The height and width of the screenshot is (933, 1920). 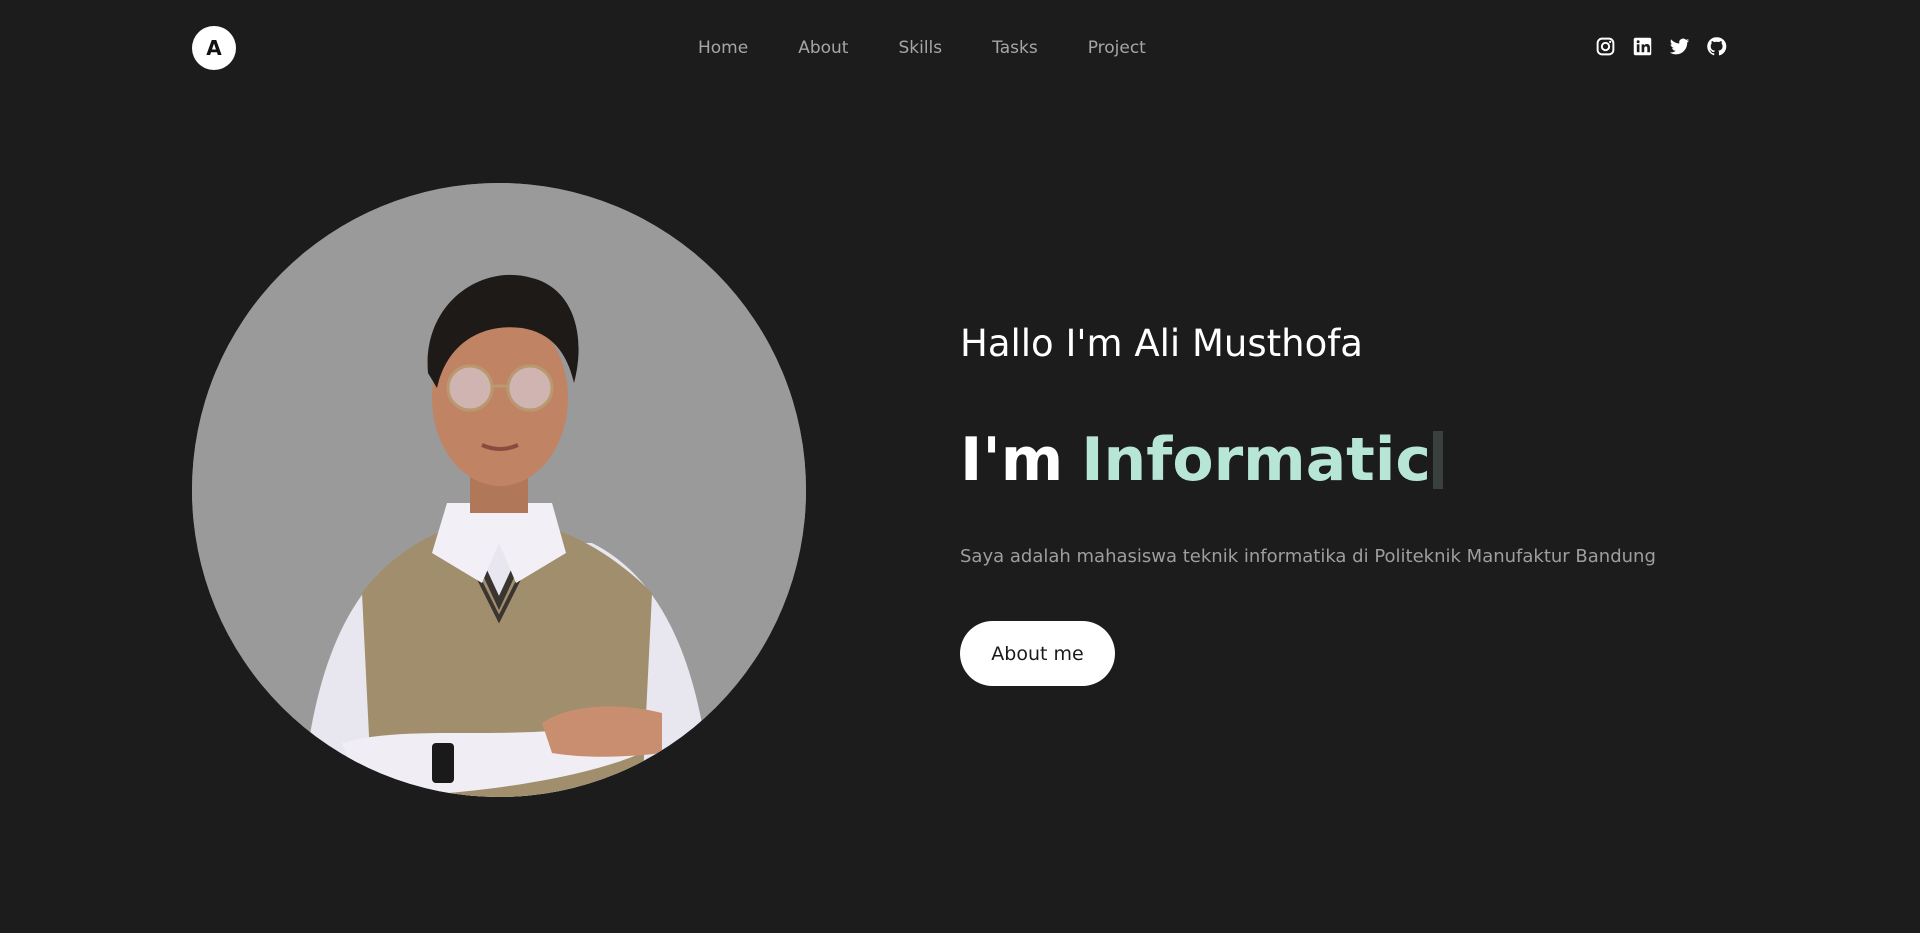 I want to click on main-nav: Home About Skills Tasks Project, so click(x=922, y=48).